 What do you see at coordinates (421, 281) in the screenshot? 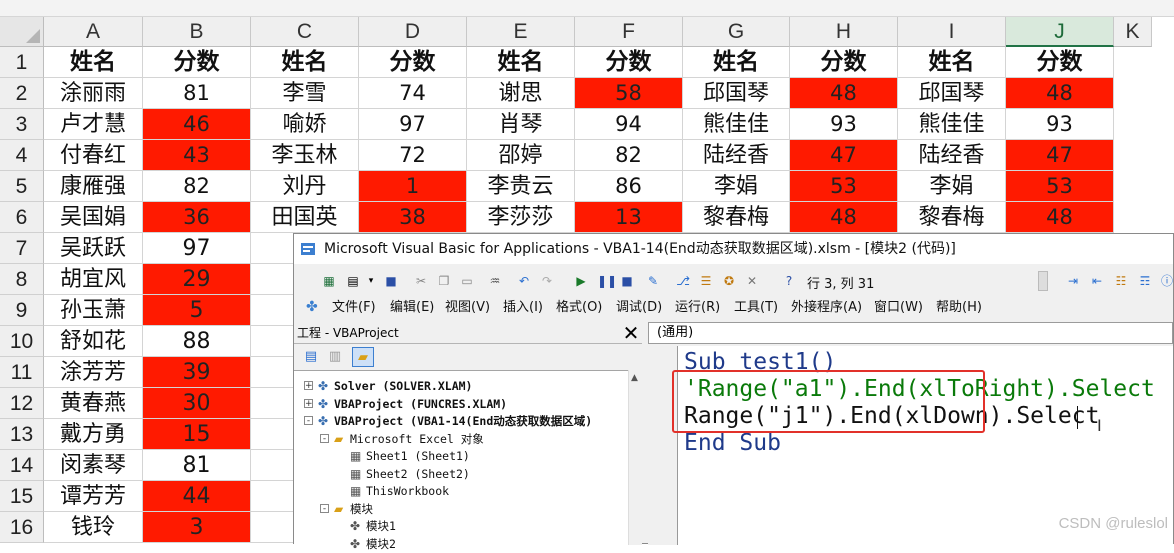
I see `cut-icon: ✂` at bounding box center [421, 281].